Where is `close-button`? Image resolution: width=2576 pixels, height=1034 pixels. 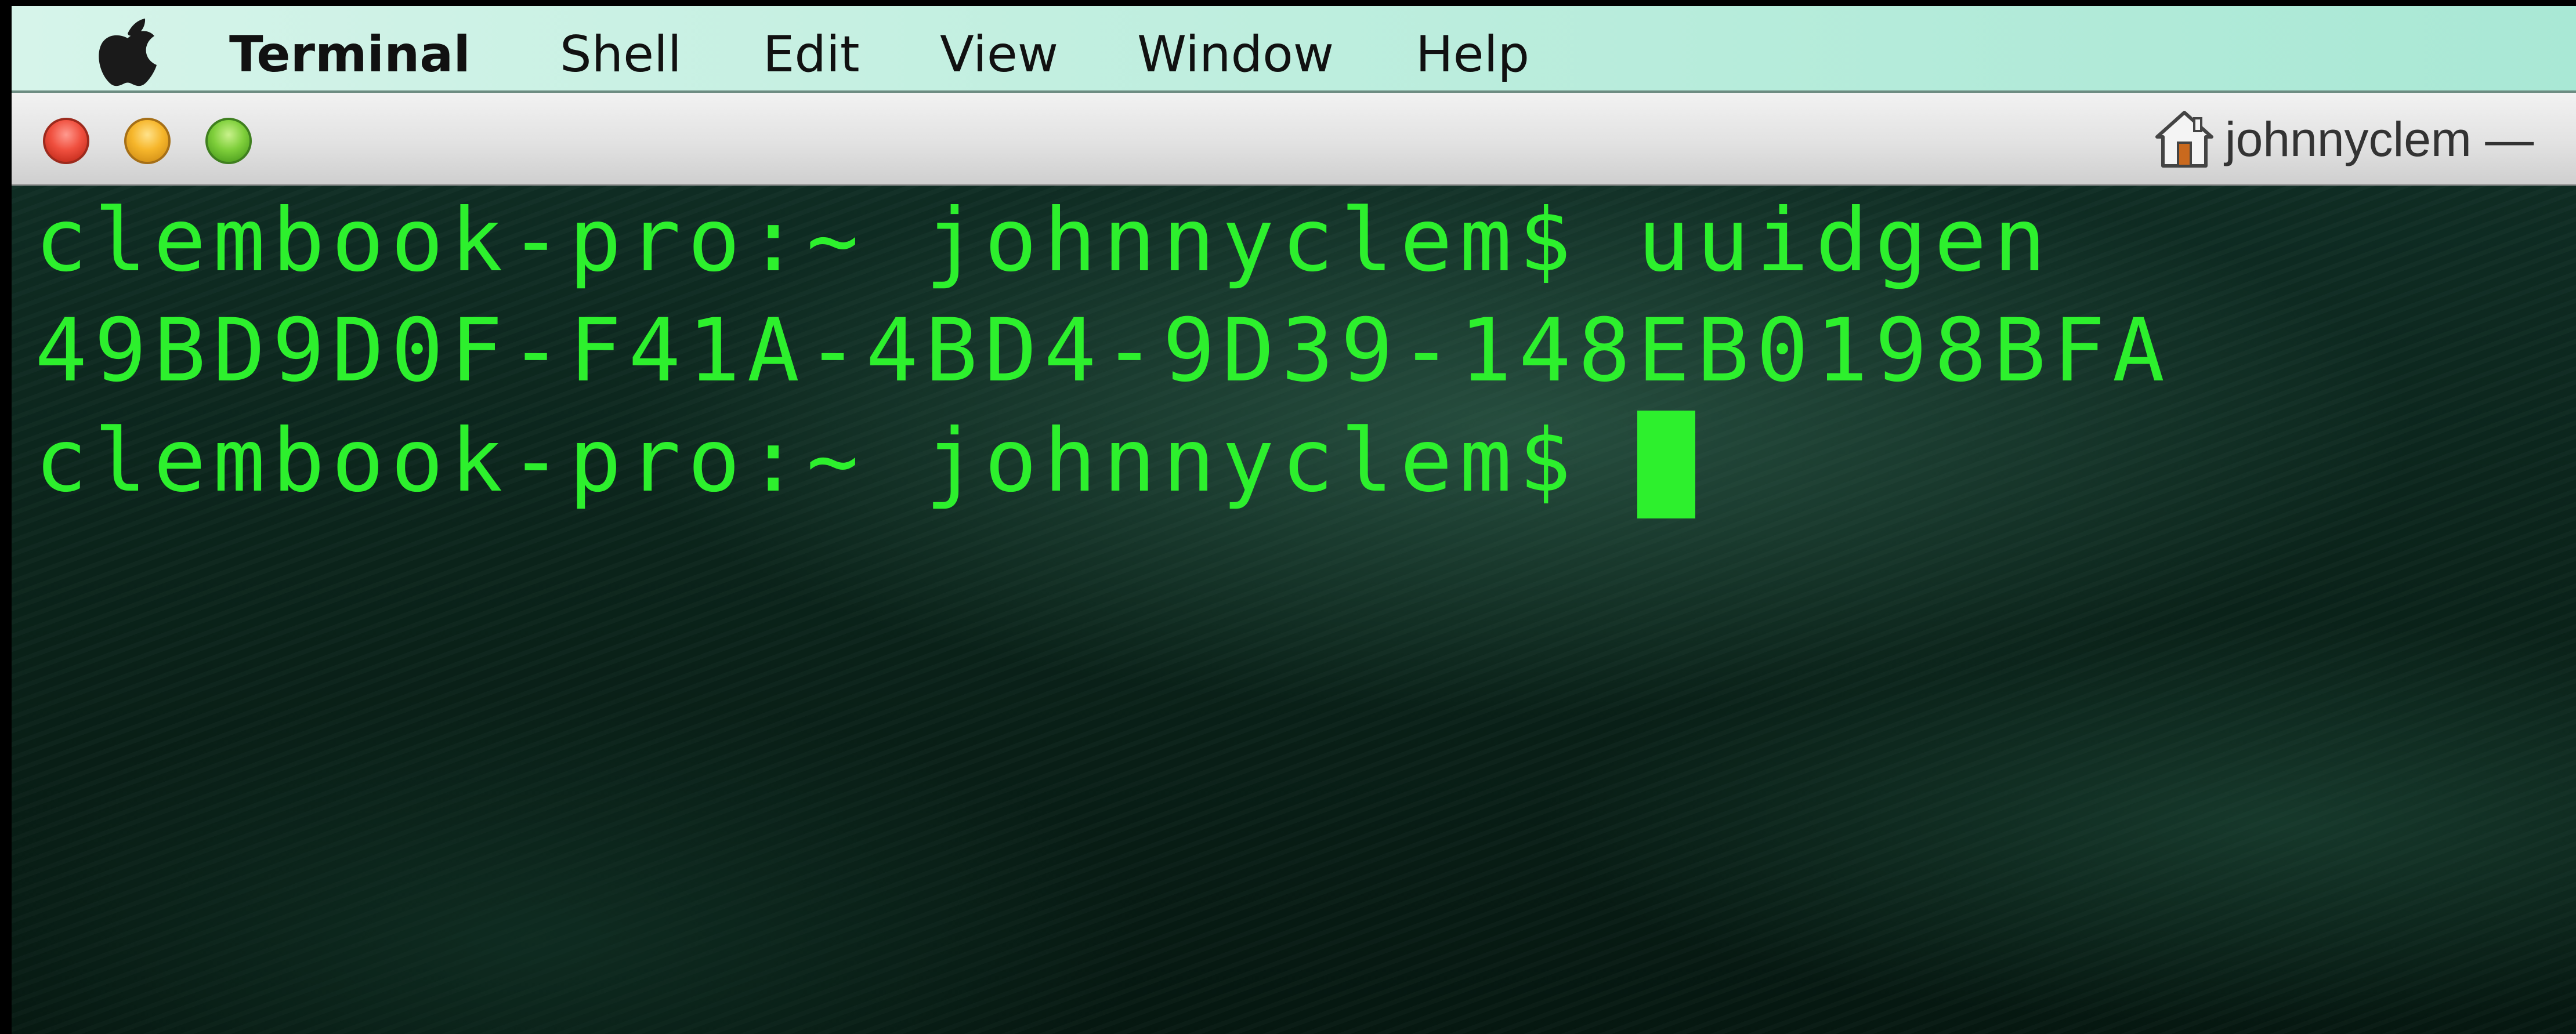 close-button is located at coordinates (66, 141).